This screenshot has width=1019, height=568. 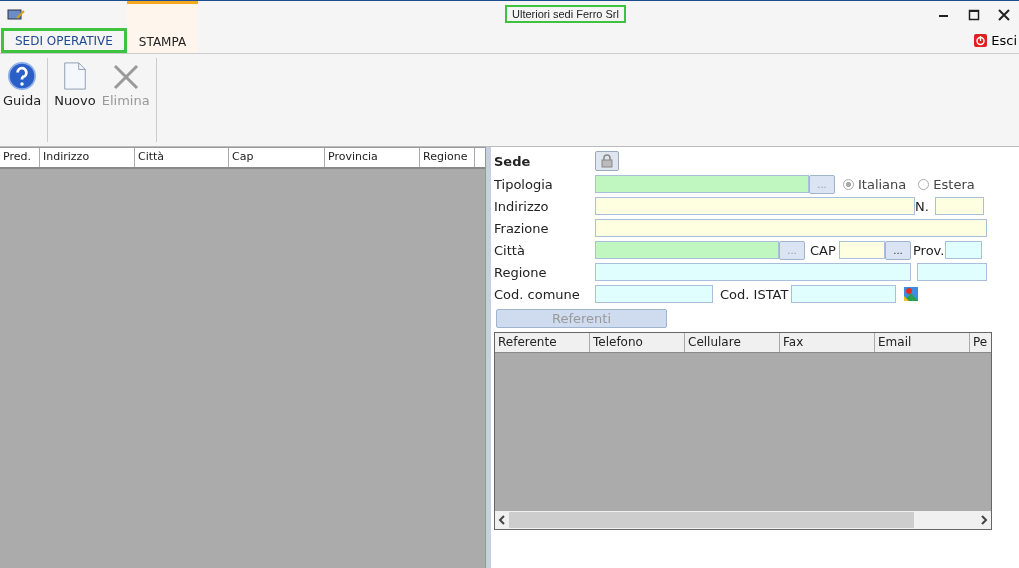 I want to click on field-label: Cod. comune, so click(x=537, y=294).